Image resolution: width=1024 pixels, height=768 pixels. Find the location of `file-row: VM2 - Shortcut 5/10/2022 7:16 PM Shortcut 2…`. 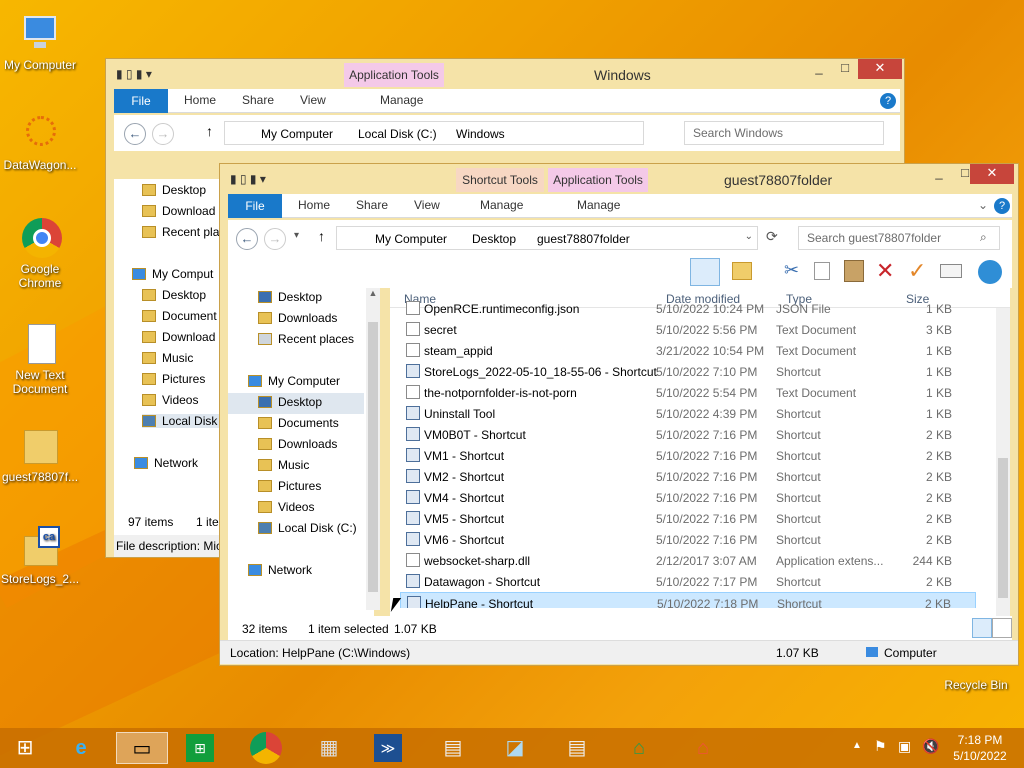

file-row: VM2 - Shortcut 5/10/2022 7:16 PM Shortcut 2… is located at coordinates (688, 476).